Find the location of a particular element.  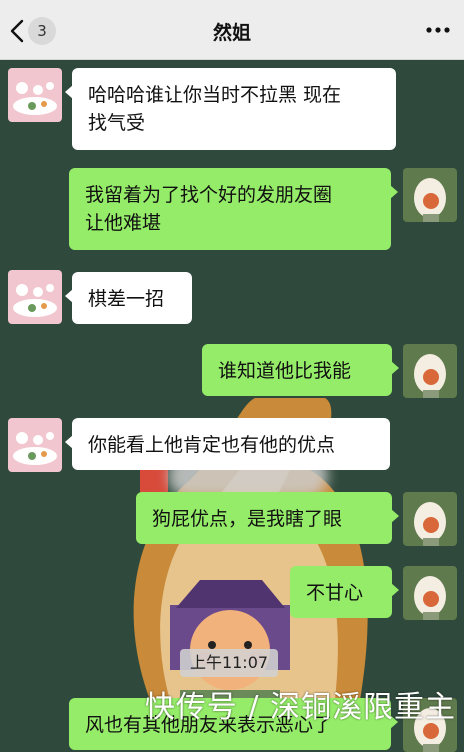

message-text-line: 不甘心 is located at coordinates (335, 593).